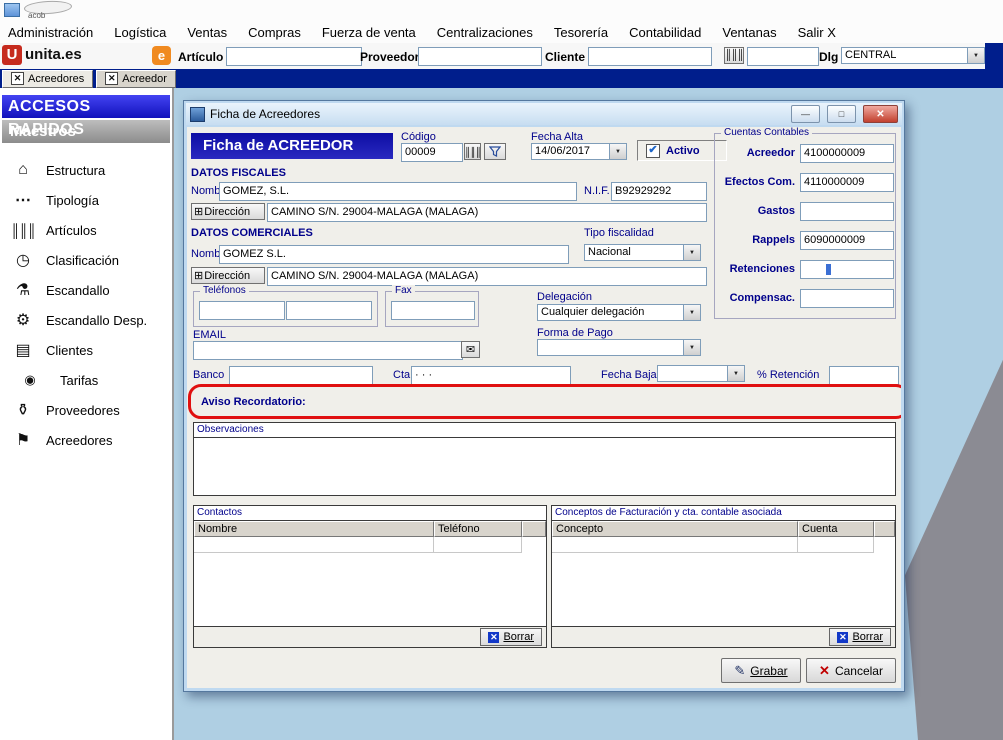  What do you see at coordinates (433, 310) in the screenshot?
I see `fax-input` at bounding box center [433, 310].